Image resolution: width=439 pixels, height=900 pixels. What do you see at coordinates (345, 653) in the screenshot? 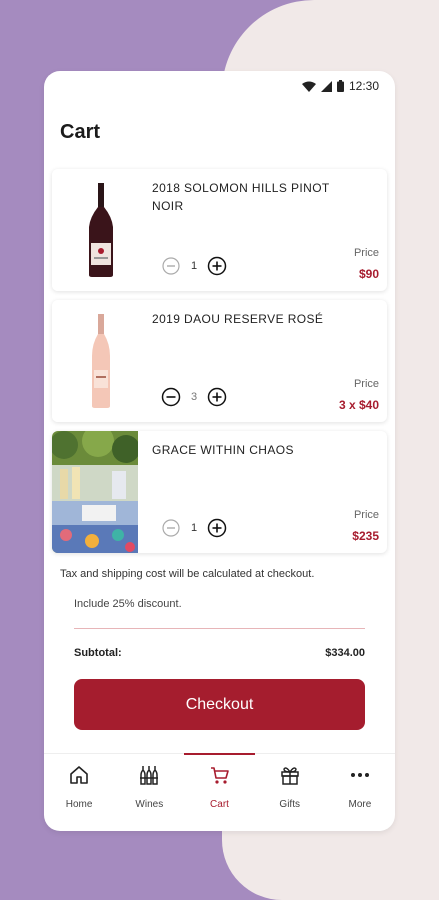
I see `subtotal-value: $334.00` at bounding box center [345, 653].